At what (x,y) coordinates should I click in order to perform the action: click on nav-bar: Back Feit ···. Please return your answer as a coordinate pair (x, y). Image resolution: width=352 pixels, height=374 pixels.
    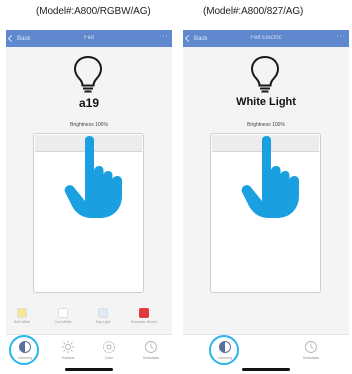
    Looking at the image, I should click on (89, 38).